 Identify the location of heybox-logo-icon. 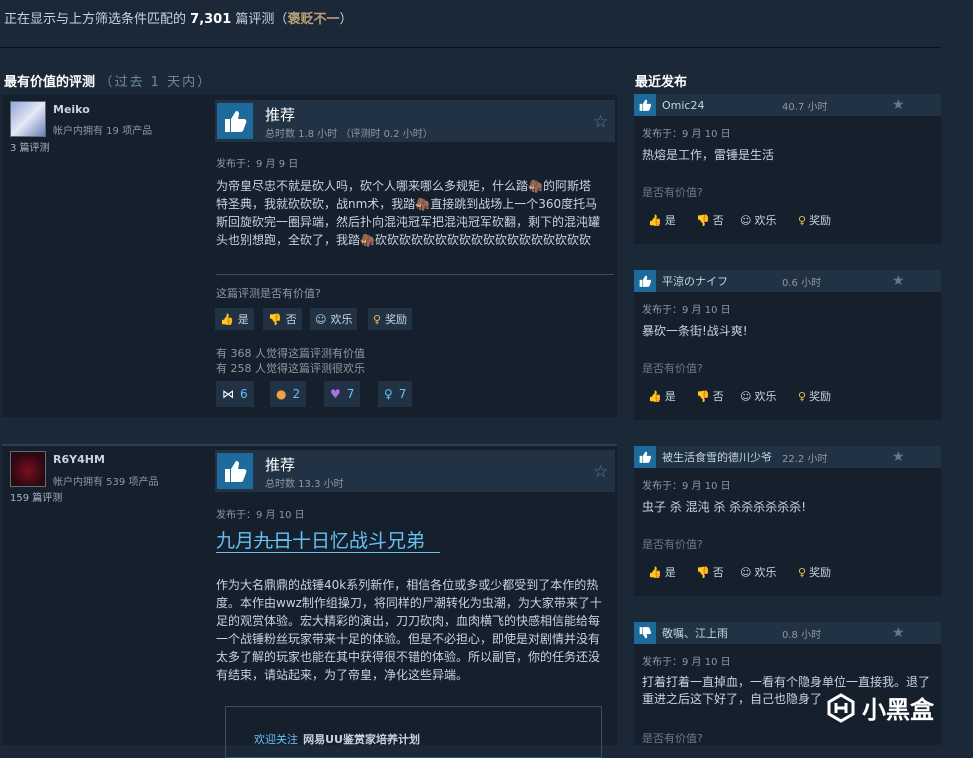
(841, 707).